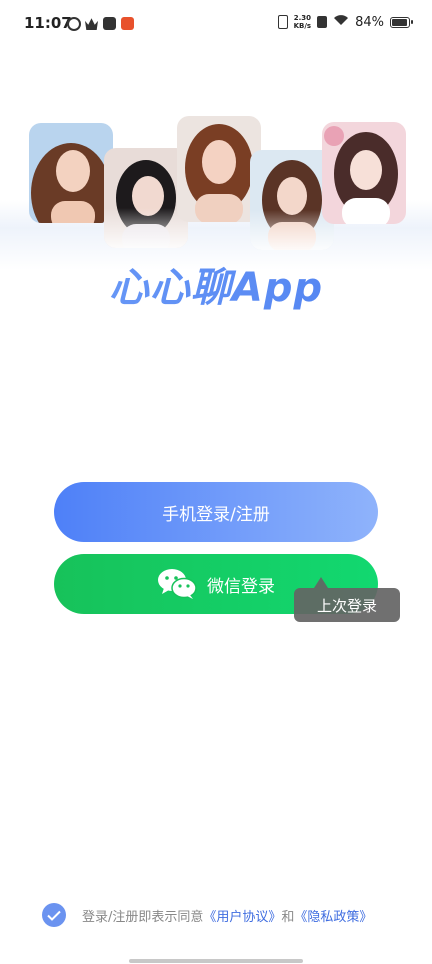 Image resolution: width=432 pixels, height=964 pixels. What do you see at coordinates (109, 23) in the screenshot?
I see `mail-app-icon` at bounding box center [109, 23].